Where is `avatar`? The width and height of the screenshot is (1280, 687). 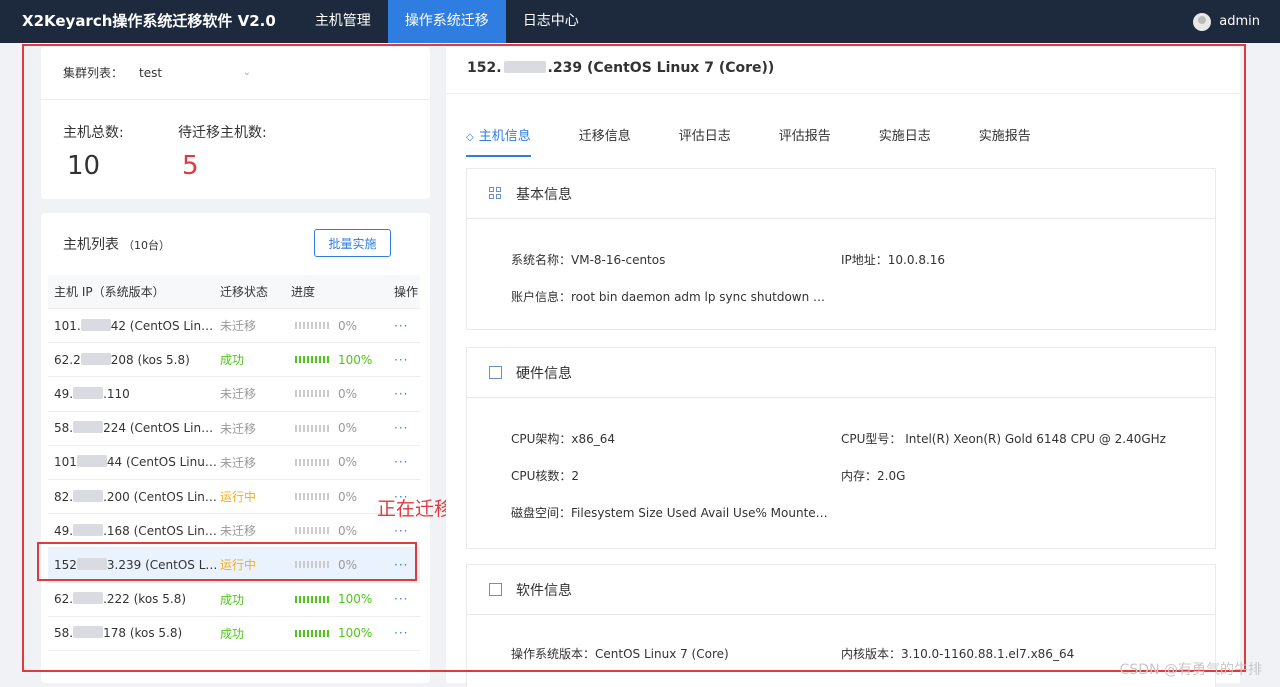 avatar is located at coordinates (1202, 21).